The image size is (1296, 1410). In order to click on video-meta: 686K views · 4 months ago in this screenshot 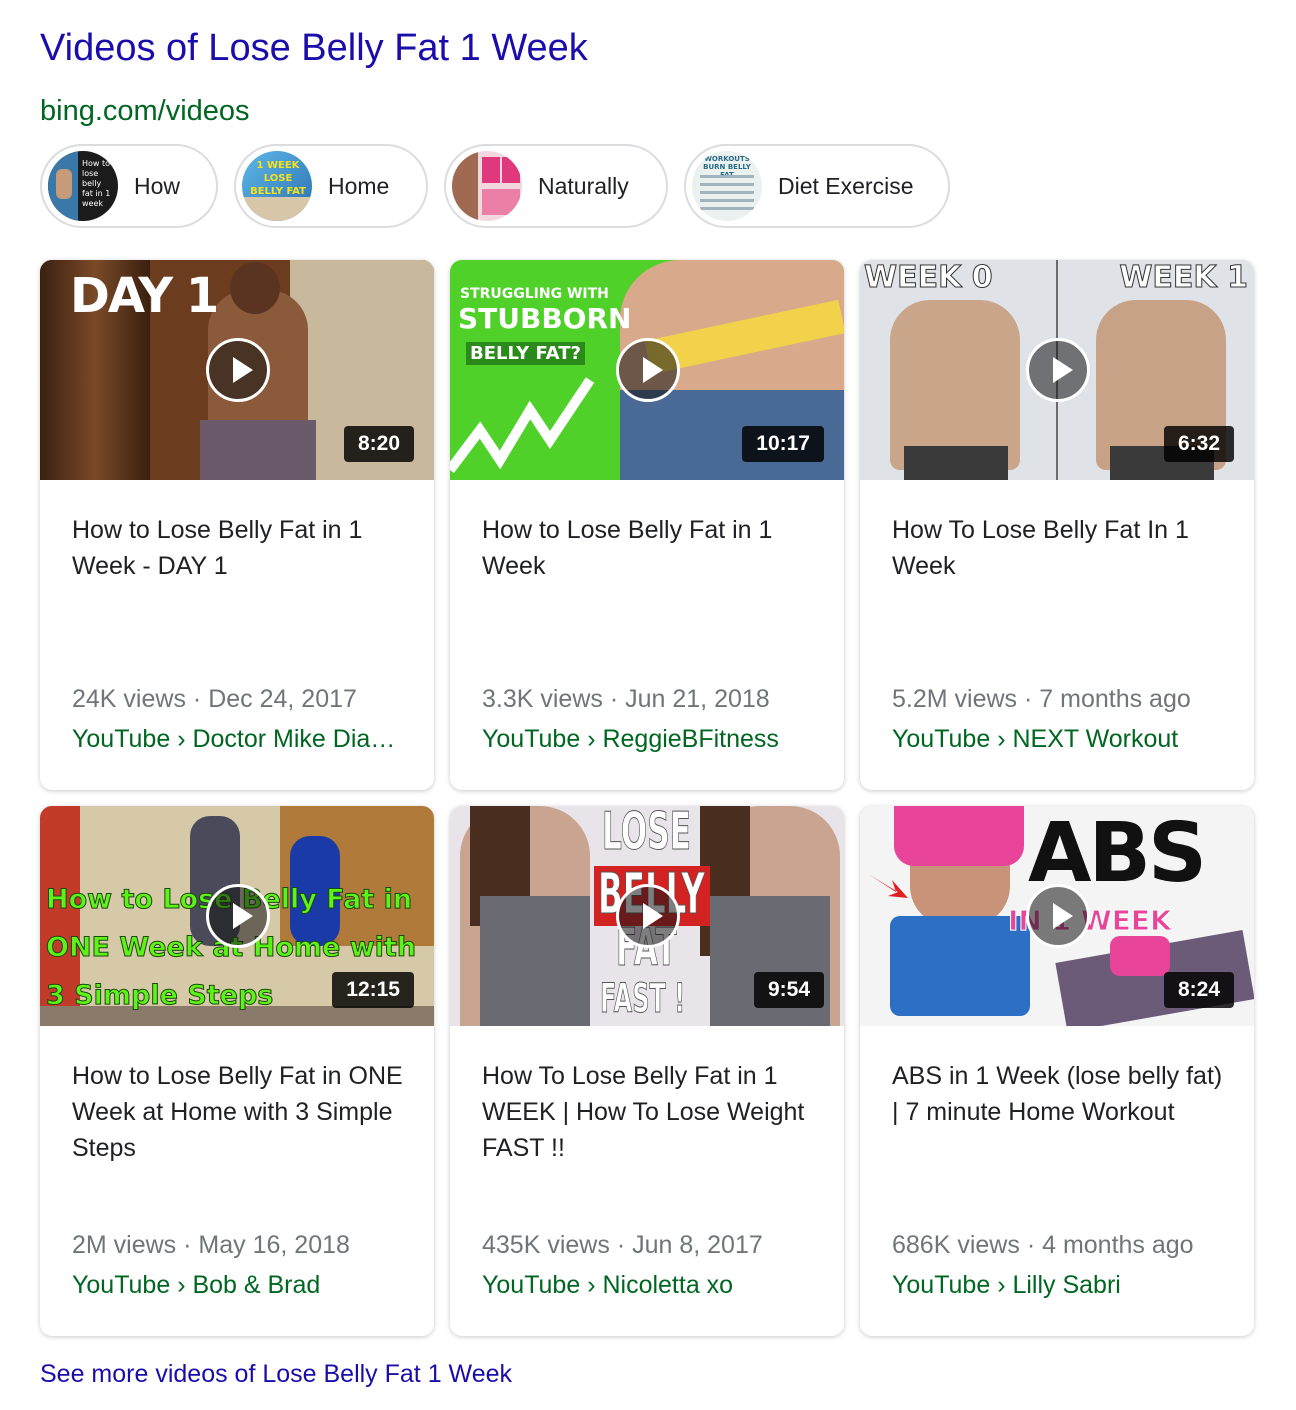, I will do `click(1043, 1245)`.